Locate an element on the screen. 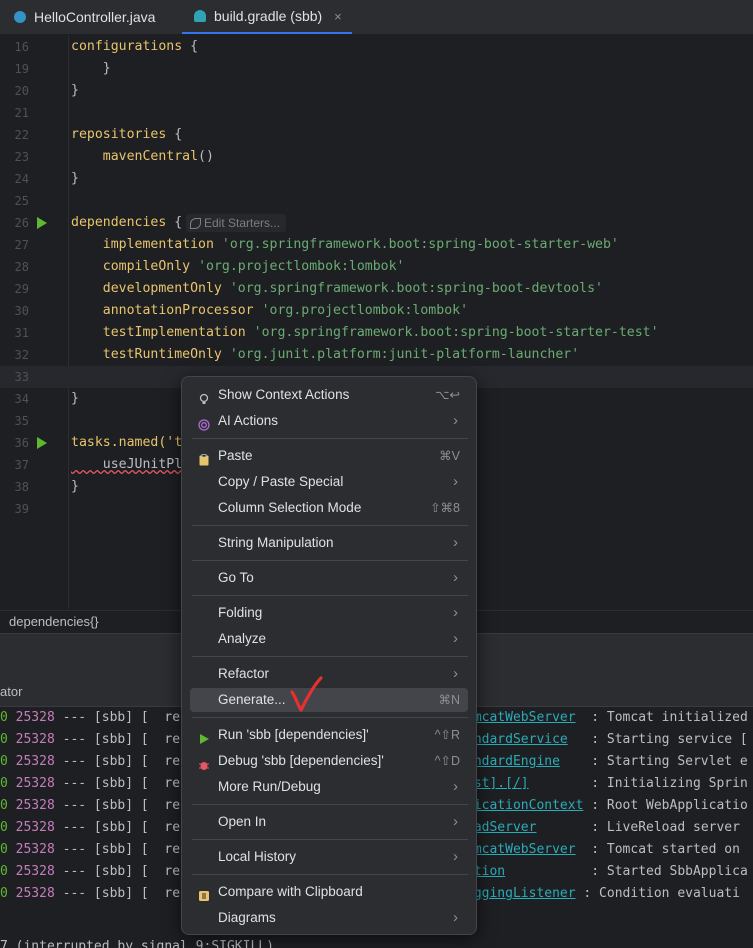  code-line: 25 is located at coordinates (21, 201).